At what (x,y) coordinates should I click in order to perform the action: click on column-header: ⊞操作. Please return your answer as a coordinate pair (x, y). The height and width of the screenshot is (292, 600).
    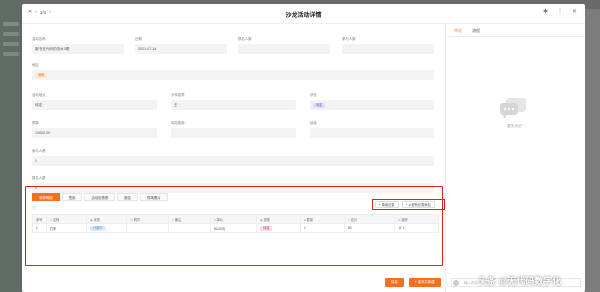
    Looking at the image, I should click on (416, 219).